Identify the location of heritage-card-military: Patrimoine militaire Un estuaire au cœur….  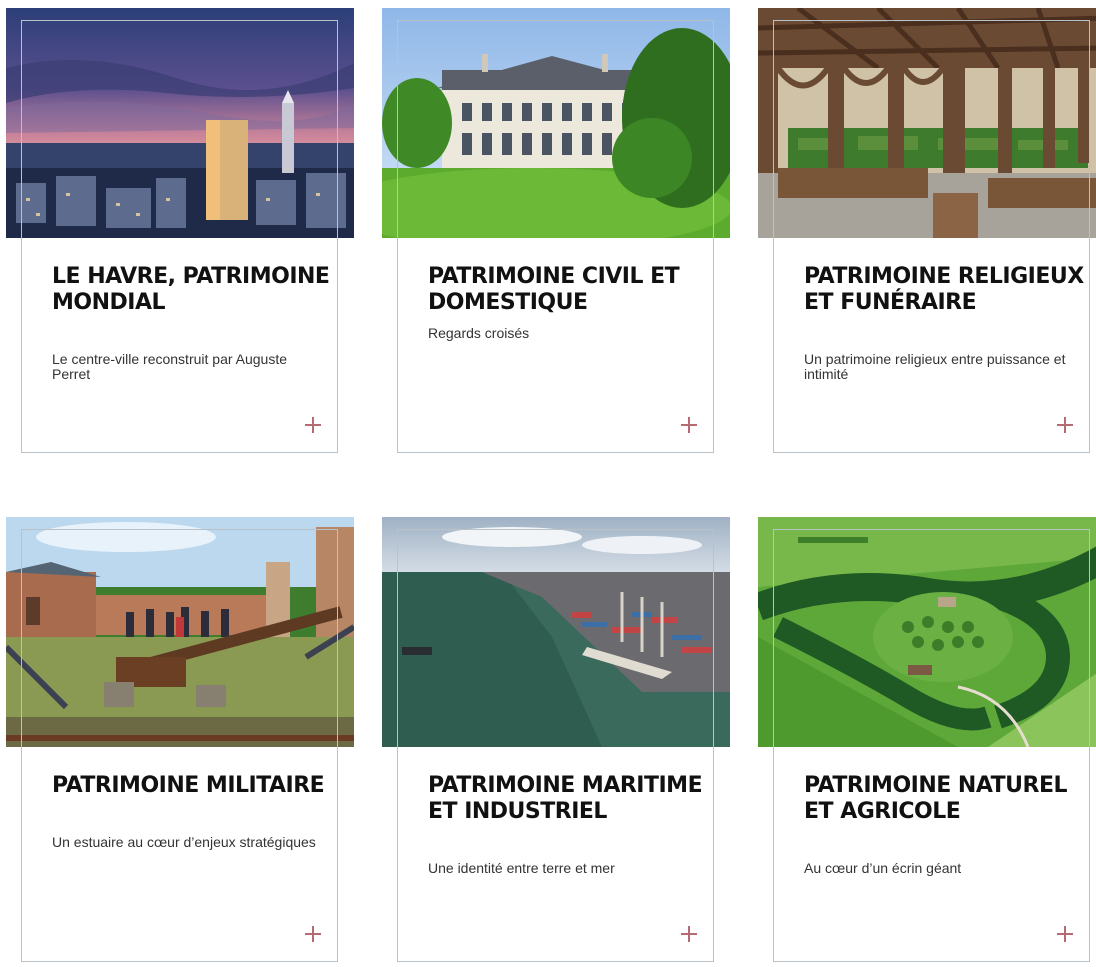
(180, 742).